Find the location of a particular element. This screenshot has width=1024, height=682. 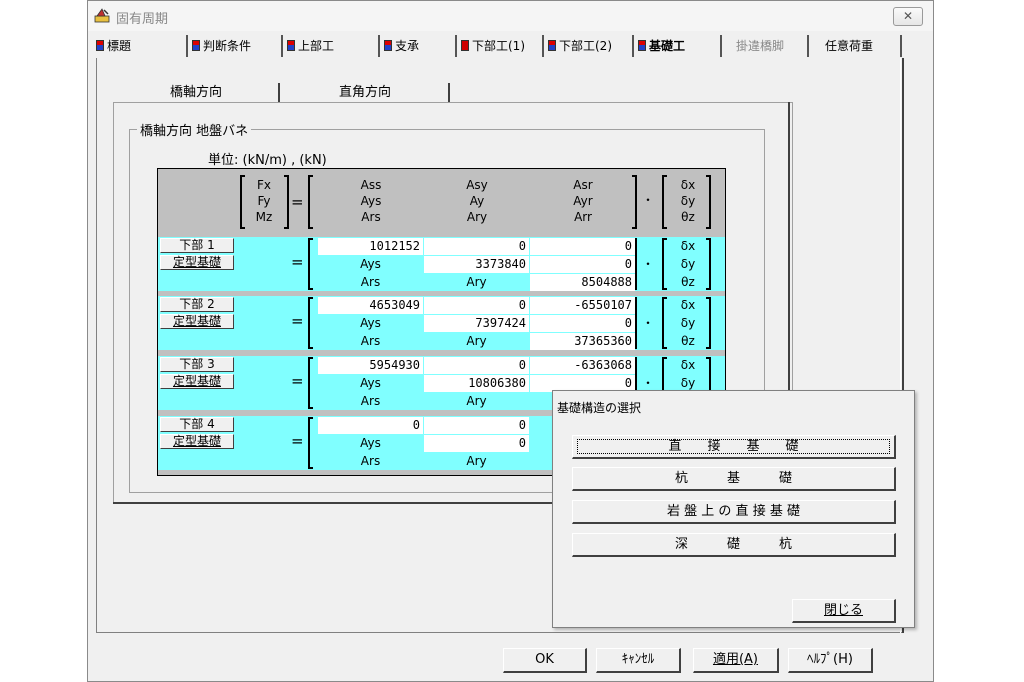

matrix-value-cell: 37365360 is located at coordinates (582, 341).